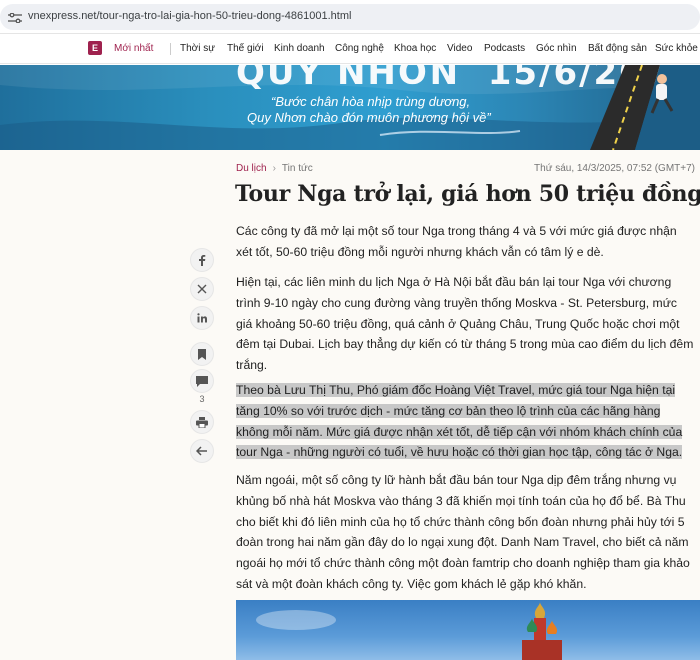  Describe the element at coordinates (614, 168) in the screenshot. I see `publish-date: Thứ sáu, 14/3/2025, 07:52 (GMT+7)` at that location.